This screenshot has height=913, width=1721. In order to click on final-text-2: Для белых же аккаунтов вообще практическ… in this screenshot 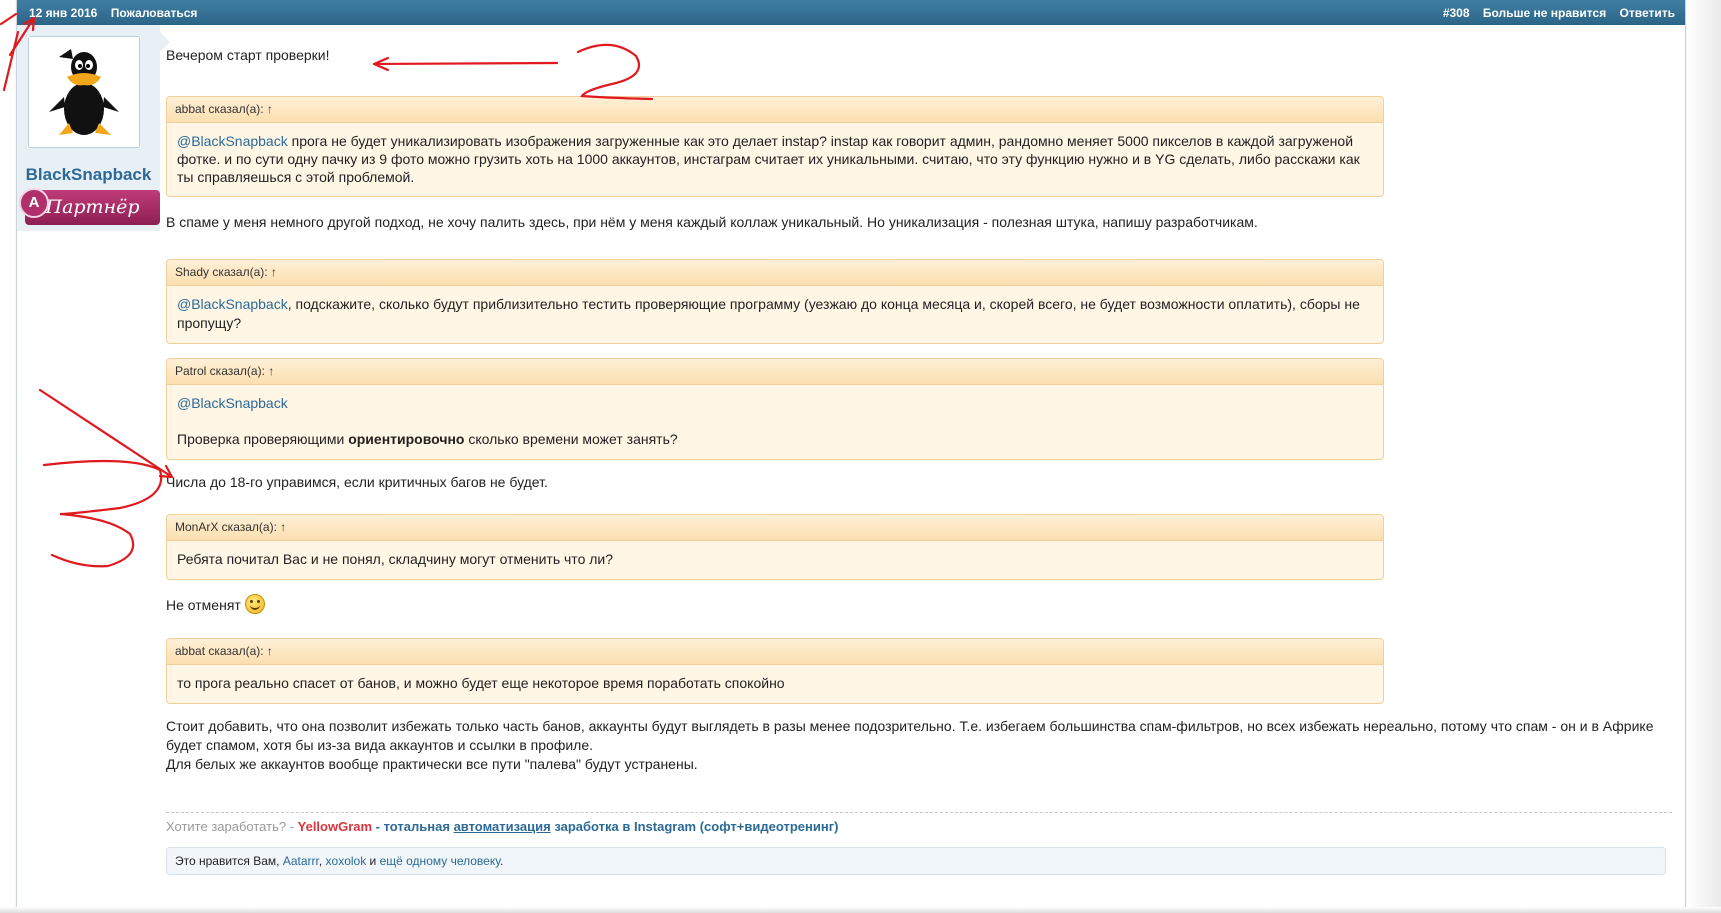, I will do `click(432, 764)`.